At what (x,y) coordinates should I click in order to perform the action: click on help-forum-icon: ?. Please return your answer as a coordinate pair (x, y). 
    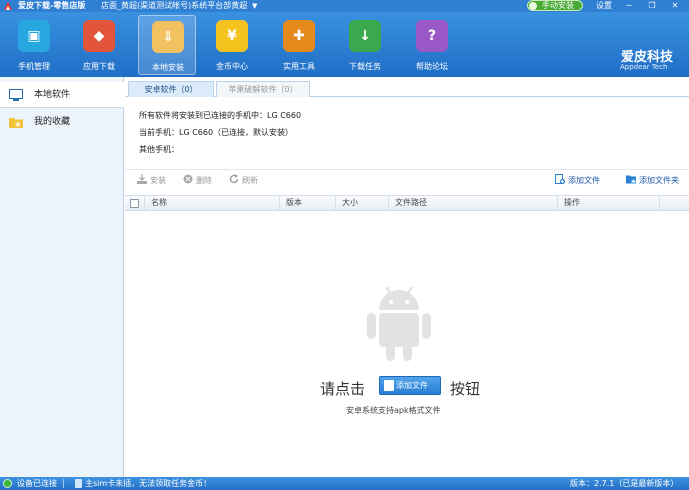
    Looking at the image, I should click on (432, 36).